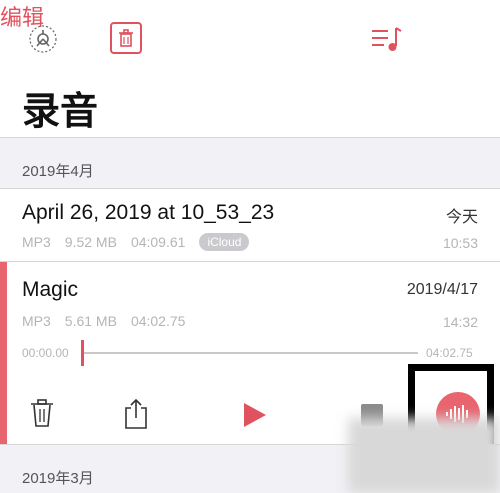  Describe the element at coordinates (387, 40) in the screenshot. I see `playlist-icon` at that location.